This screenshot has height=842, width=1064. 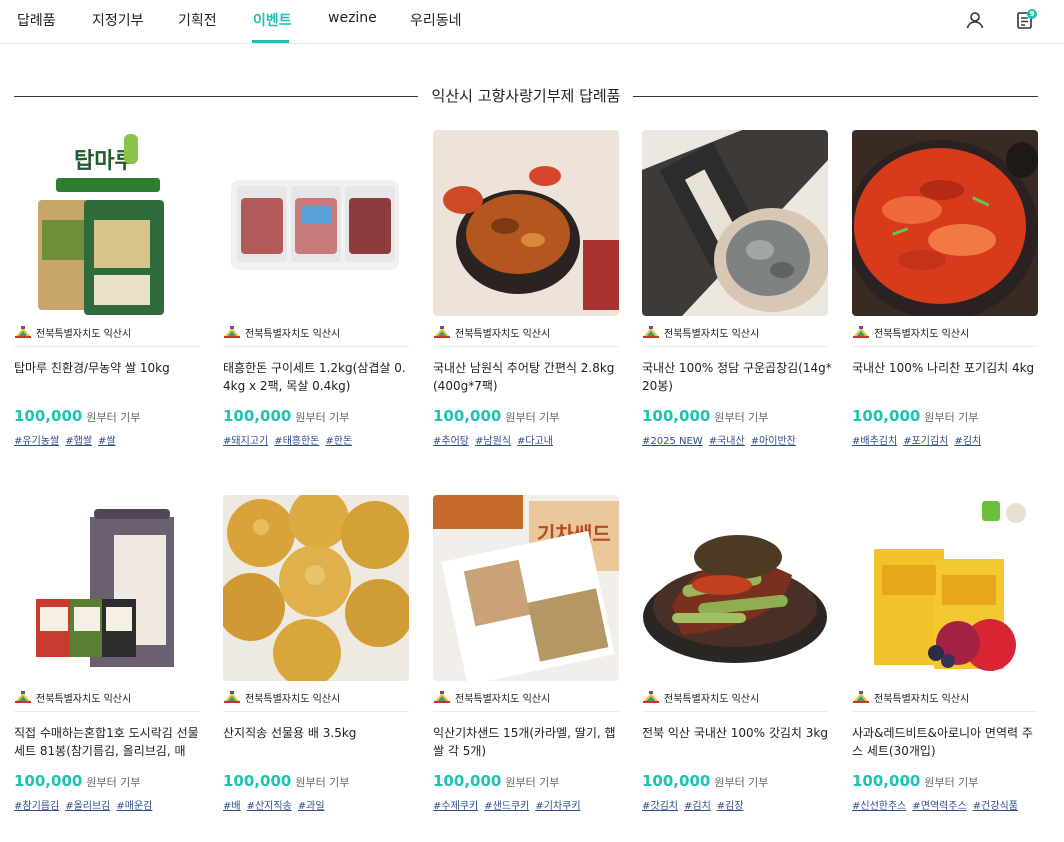 I want to click on product-name: 사과&레드비트&아로니아 면역력 주스 세트(30개입), so click(x=947, y=742).